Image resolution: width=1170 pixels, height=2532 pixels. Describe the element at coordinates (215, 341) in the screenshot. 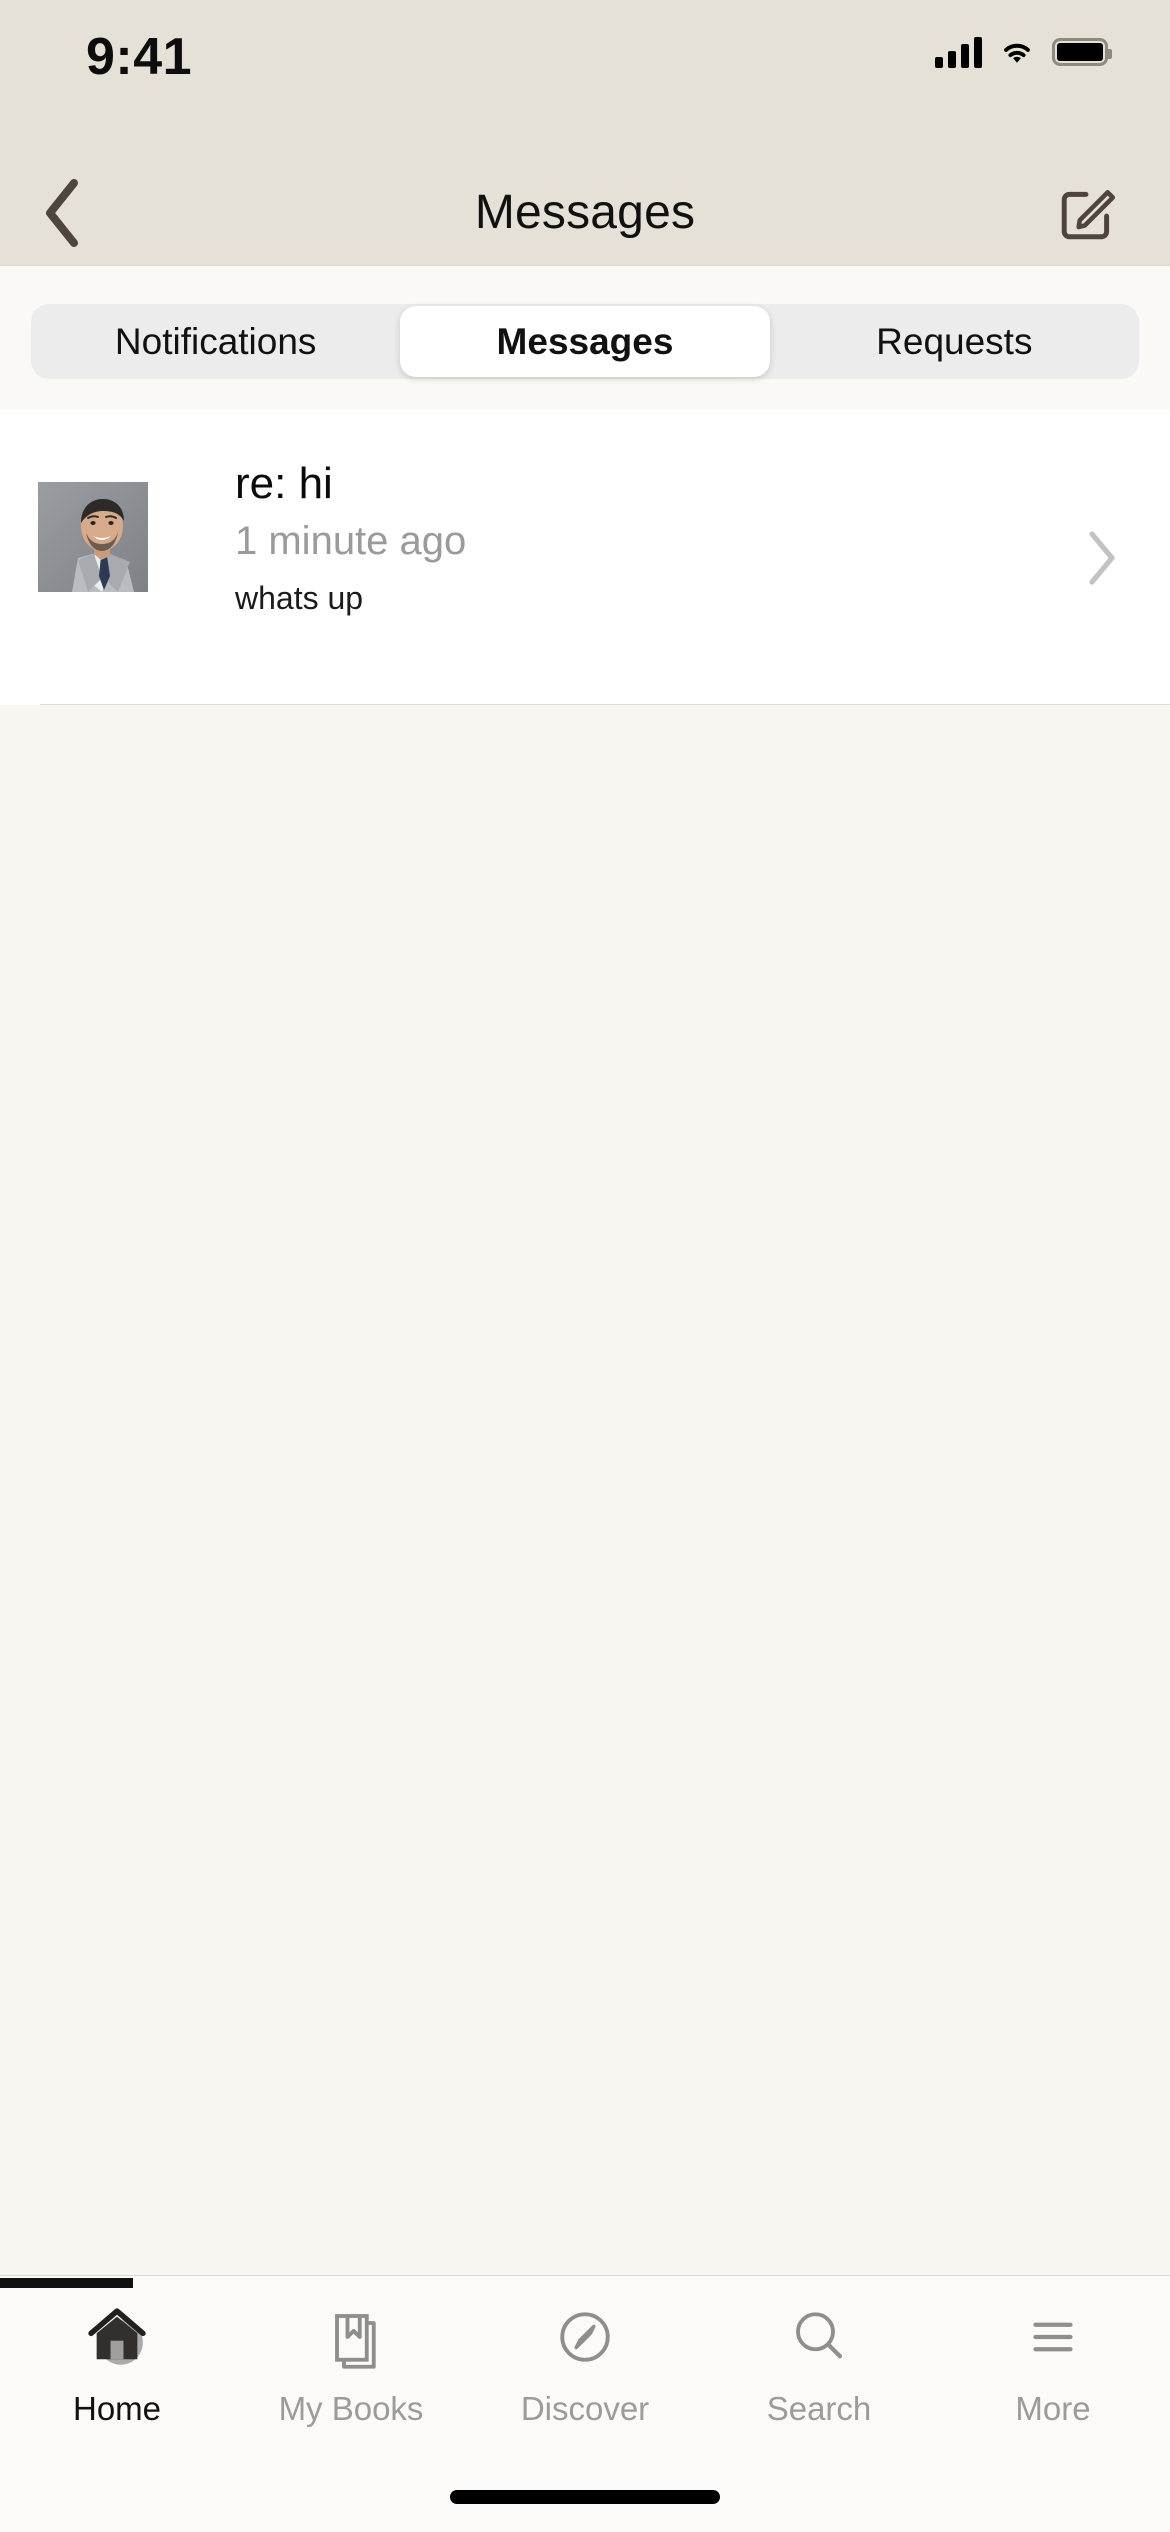

I see `tab-notifications: Notifications` at that location.